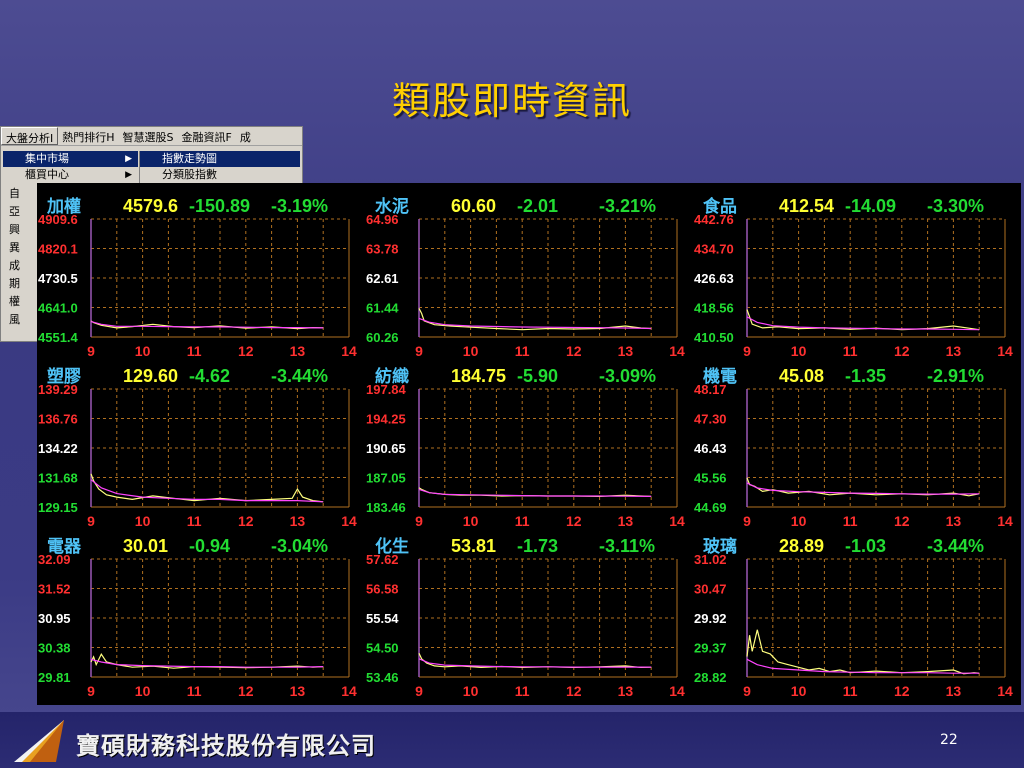 This screenshot has width=1024, height=768. What do you see at coordinates (511, 101) in the screenshot?
I see `slide-title: 類股即時資訊` at bounding box center [511, 101].